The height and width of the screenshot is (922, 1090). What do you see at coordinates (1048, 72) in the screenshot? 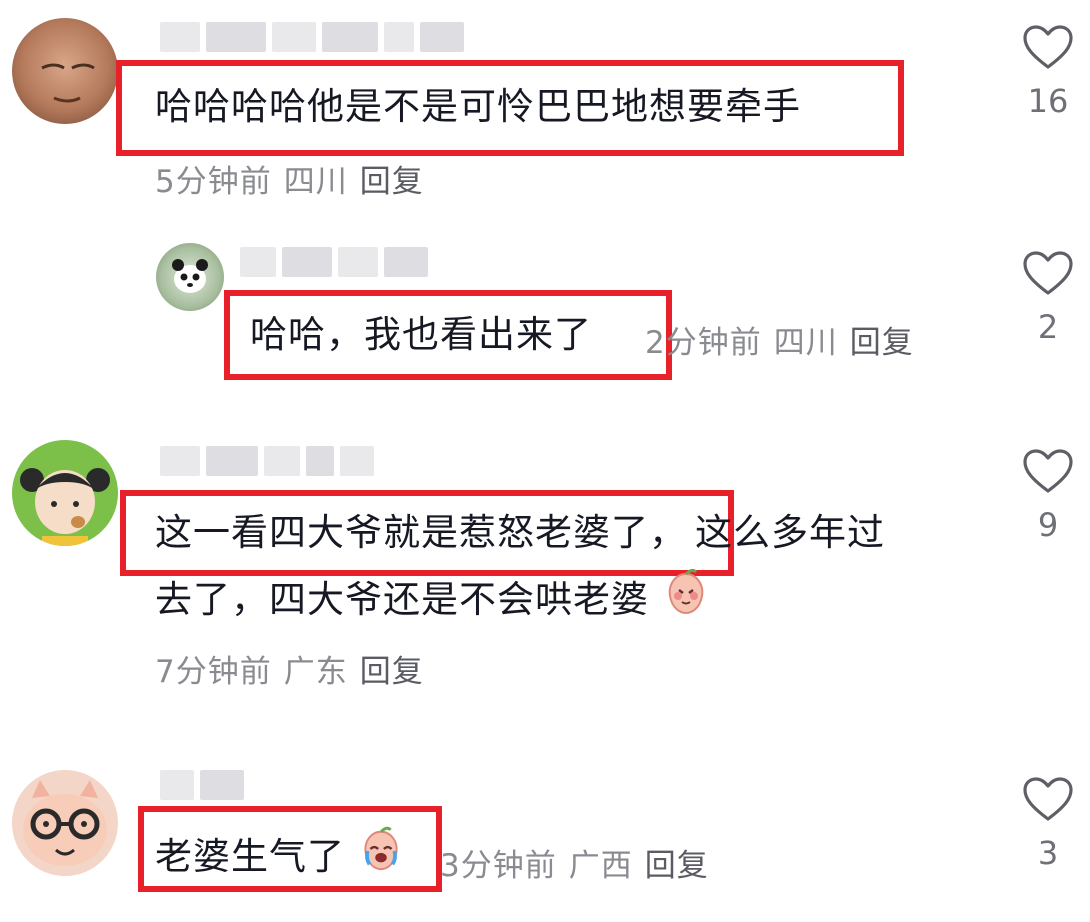
I see `like-button: 16` at bounding box center [1048, 72].